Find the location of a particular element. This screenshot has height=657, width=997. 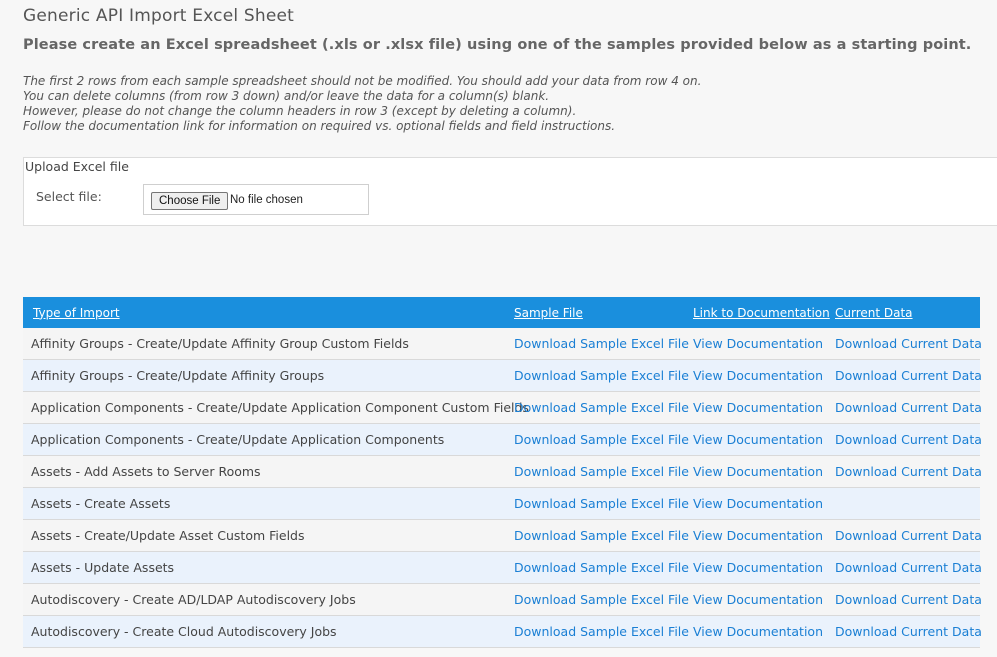

no-file-chosen-text: No file chosen is located at coordinates (266, 200).